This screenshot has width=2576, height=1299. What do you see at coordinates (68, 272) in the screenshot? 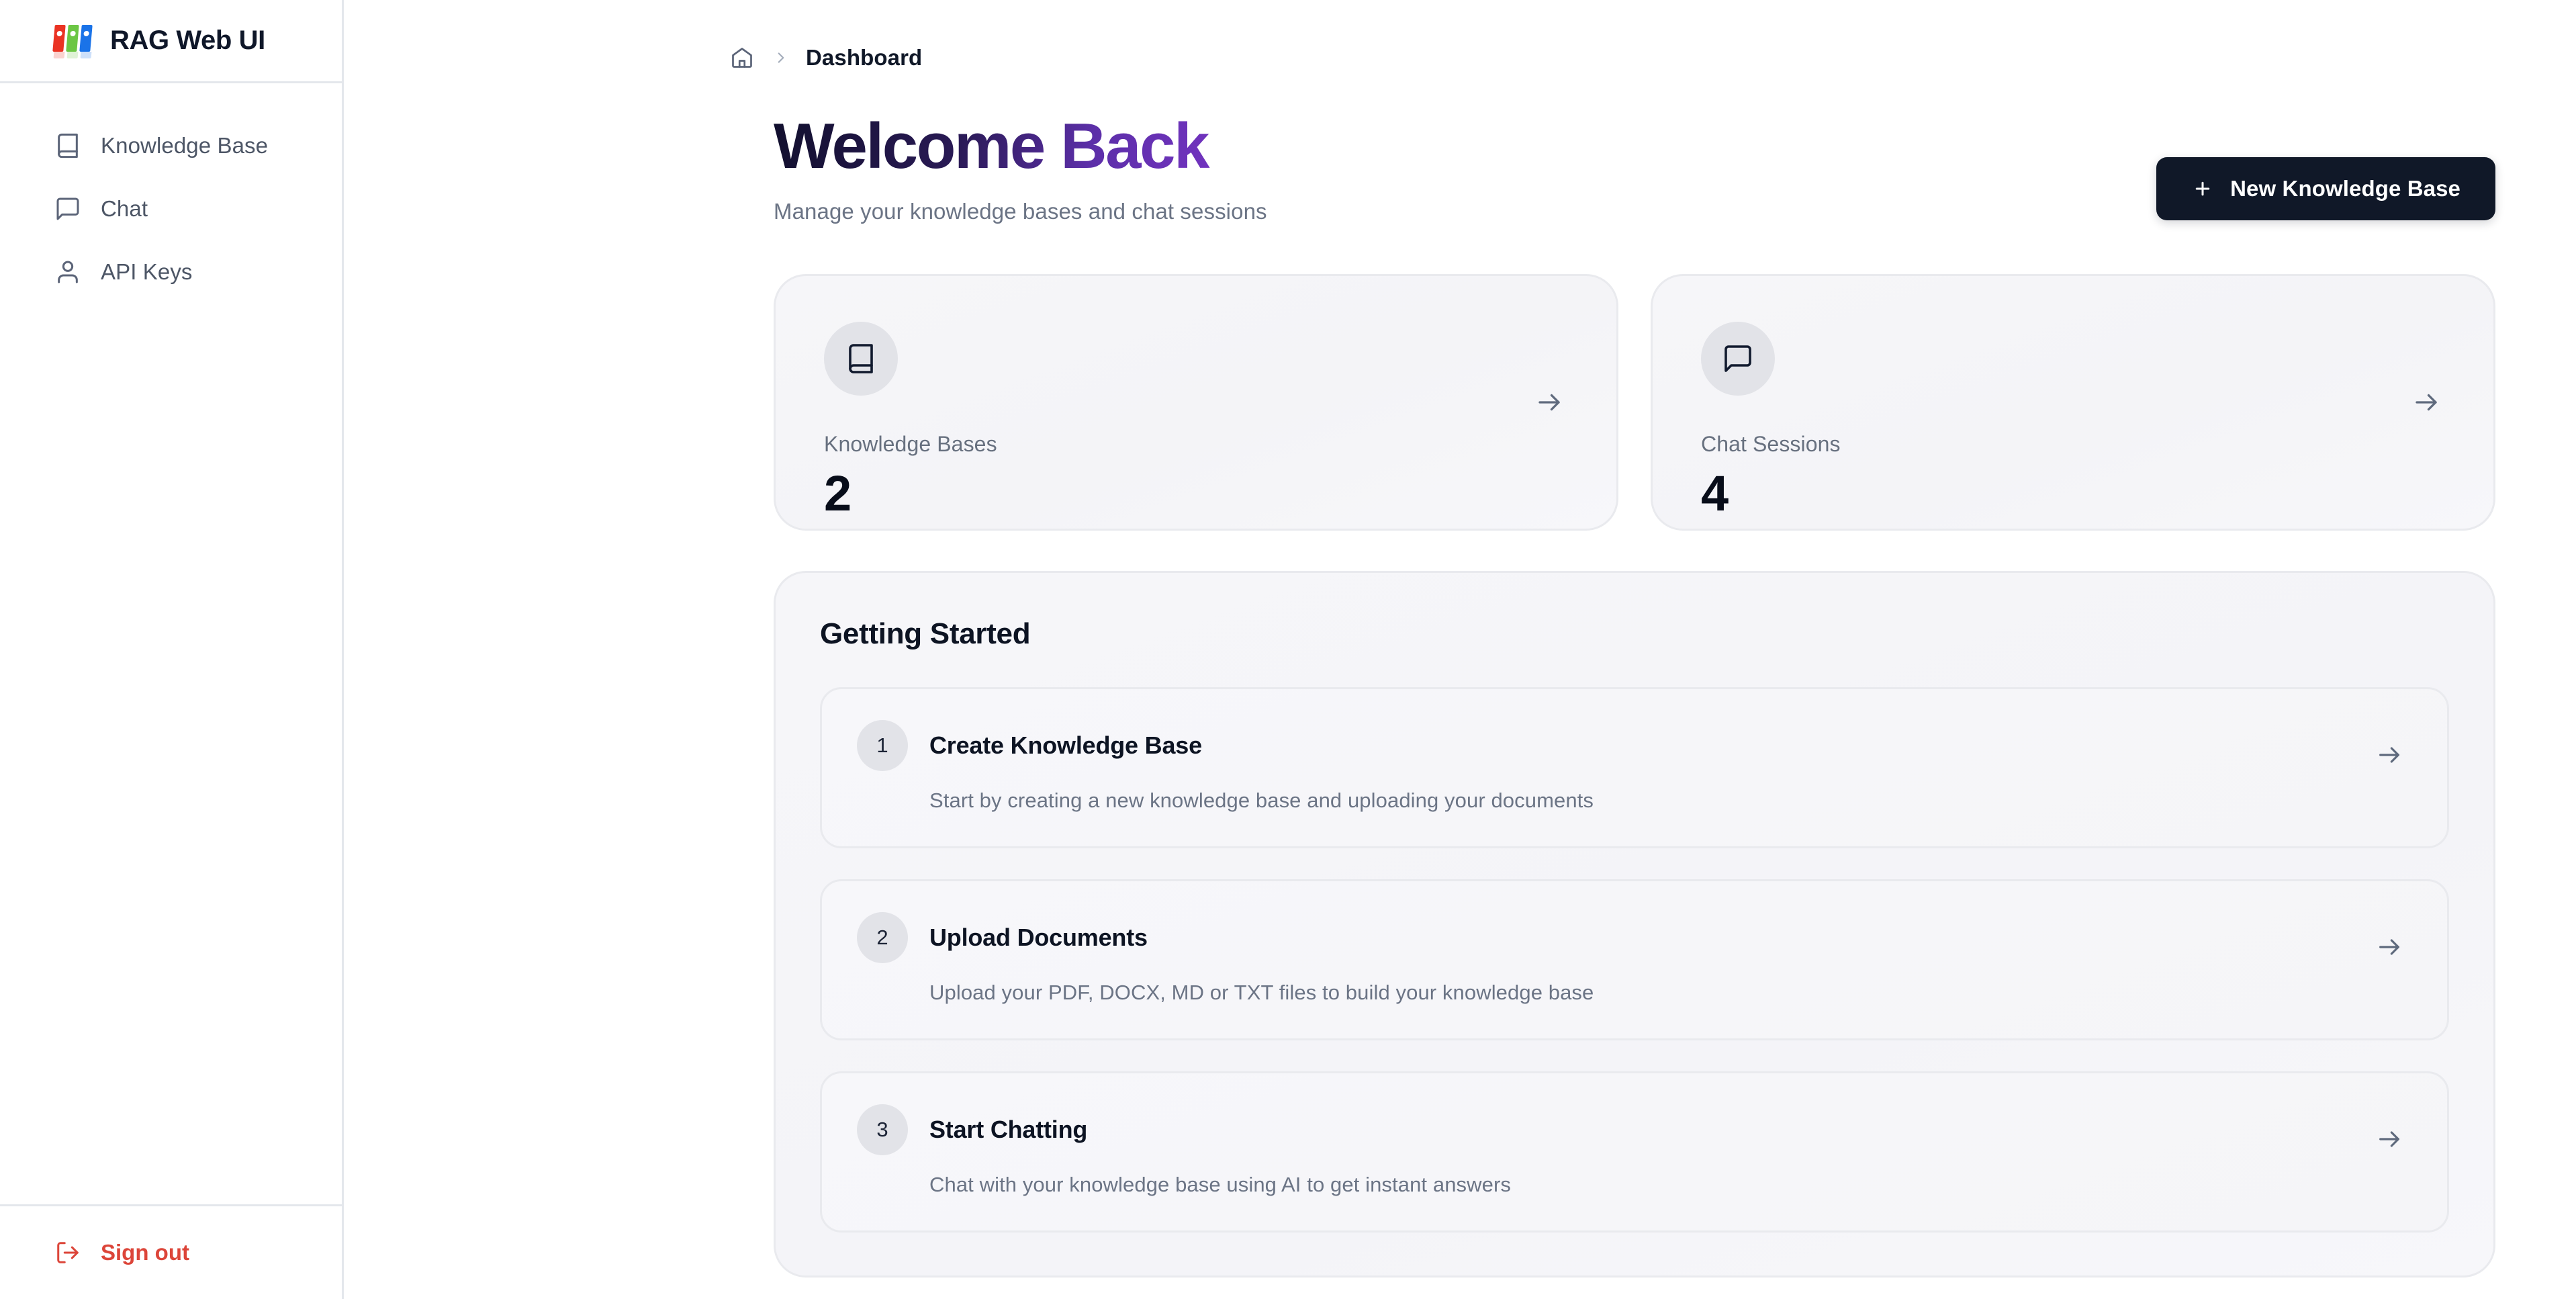
I see `user-icon` at bounding box center [68, 272].